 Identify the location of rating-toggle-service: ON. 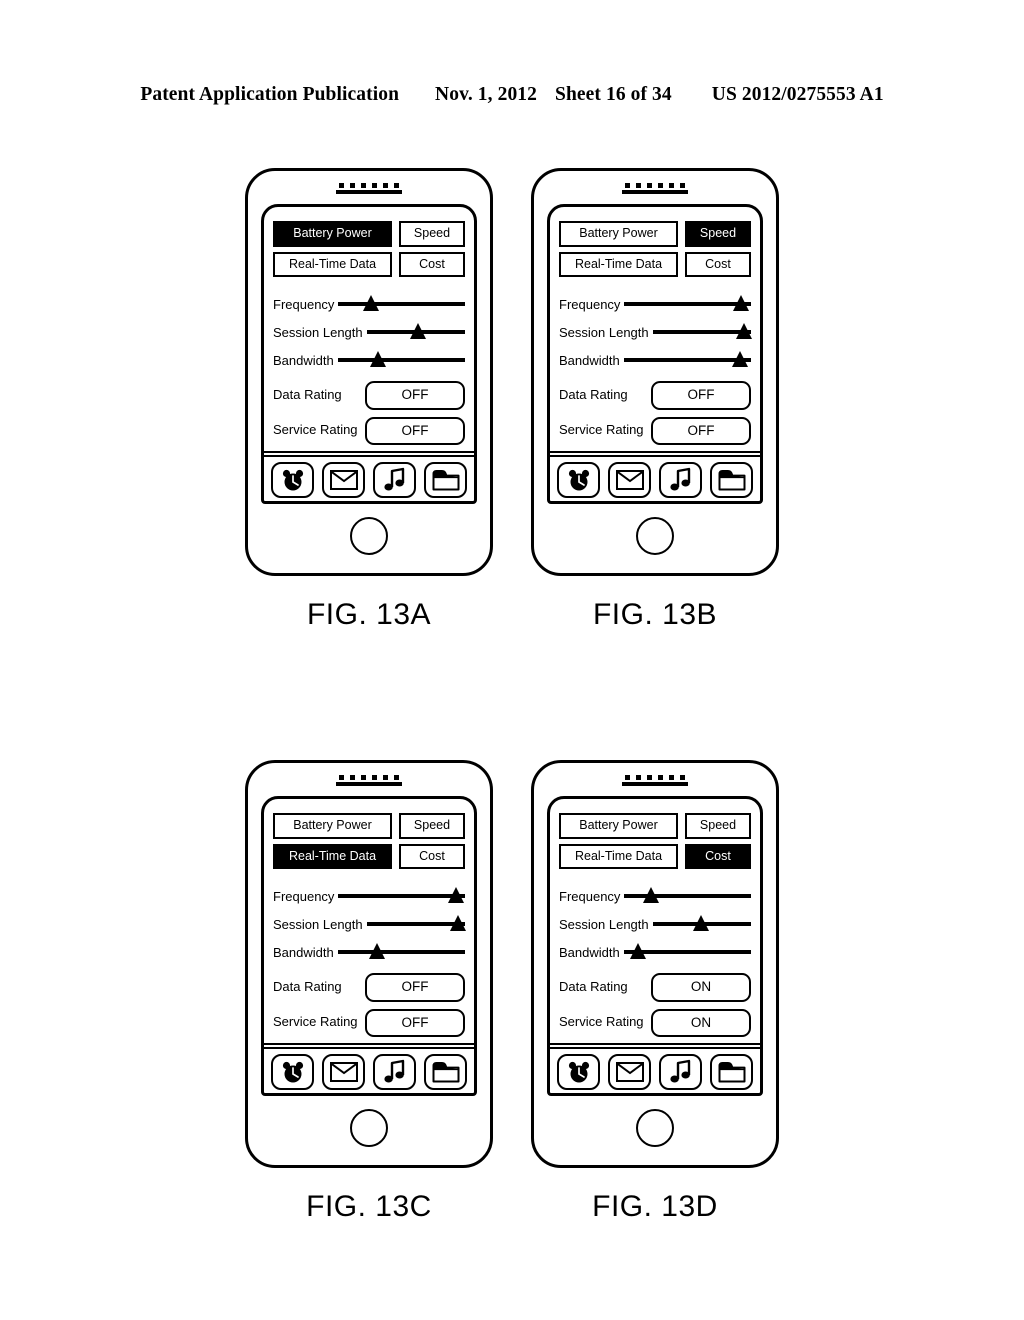
(701, 1022).